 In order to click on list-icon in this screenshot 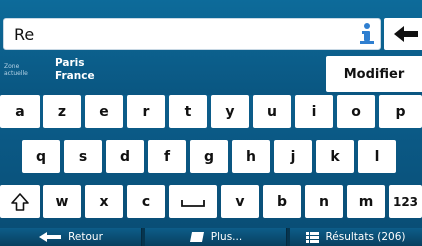, I will do `click(313, 237)`.